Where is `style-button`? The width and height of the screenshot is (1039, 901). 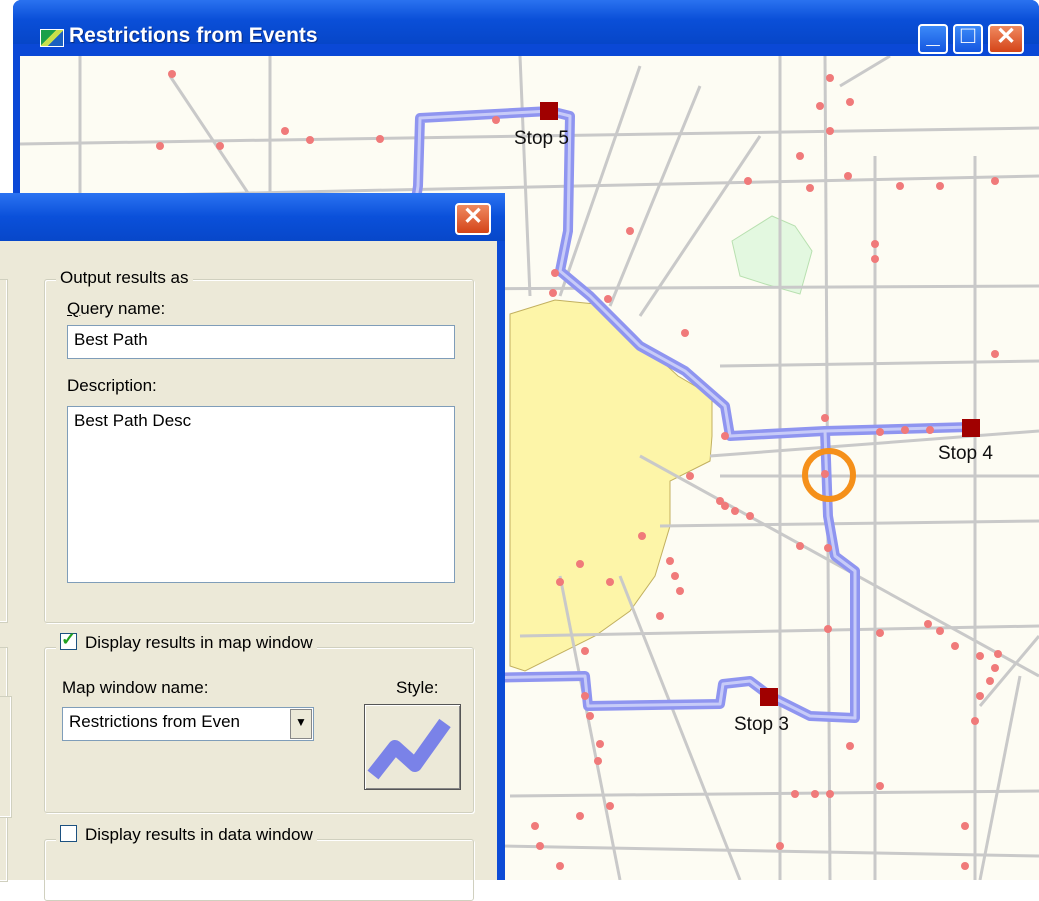 style-button is located at coordinates (412, 747).